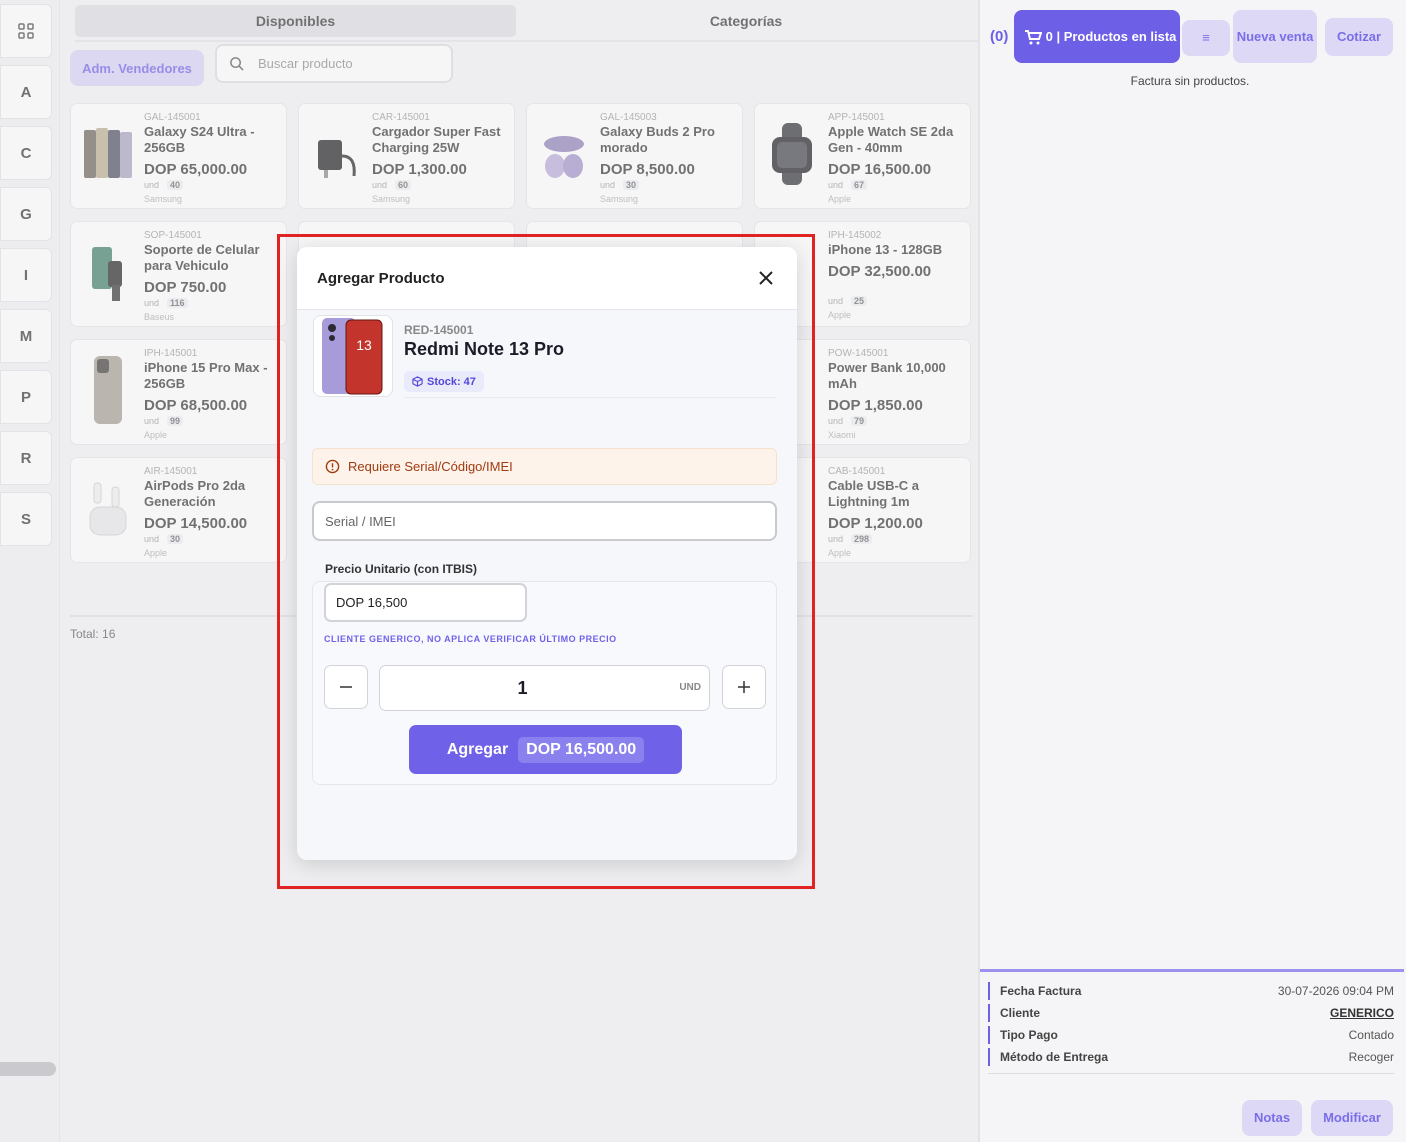 This screenshot has height=1142, width=1406. Describe the element at coordinates (1020, 1013) in the screenshot. I see `info-label: Cliente` at that location.